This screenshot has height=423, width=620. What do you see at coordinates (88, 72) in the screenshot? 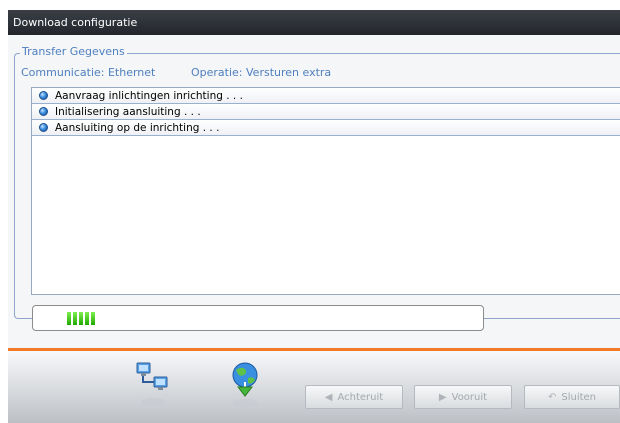
I see `communication-info: Communicatie: Ethernet` at bounding box center [88, 72].